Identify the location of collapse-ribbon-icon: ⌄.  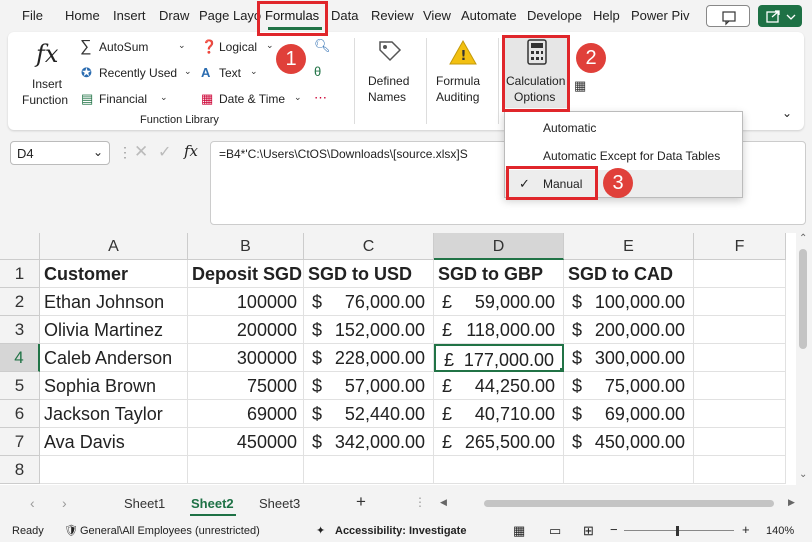
(787, 113).